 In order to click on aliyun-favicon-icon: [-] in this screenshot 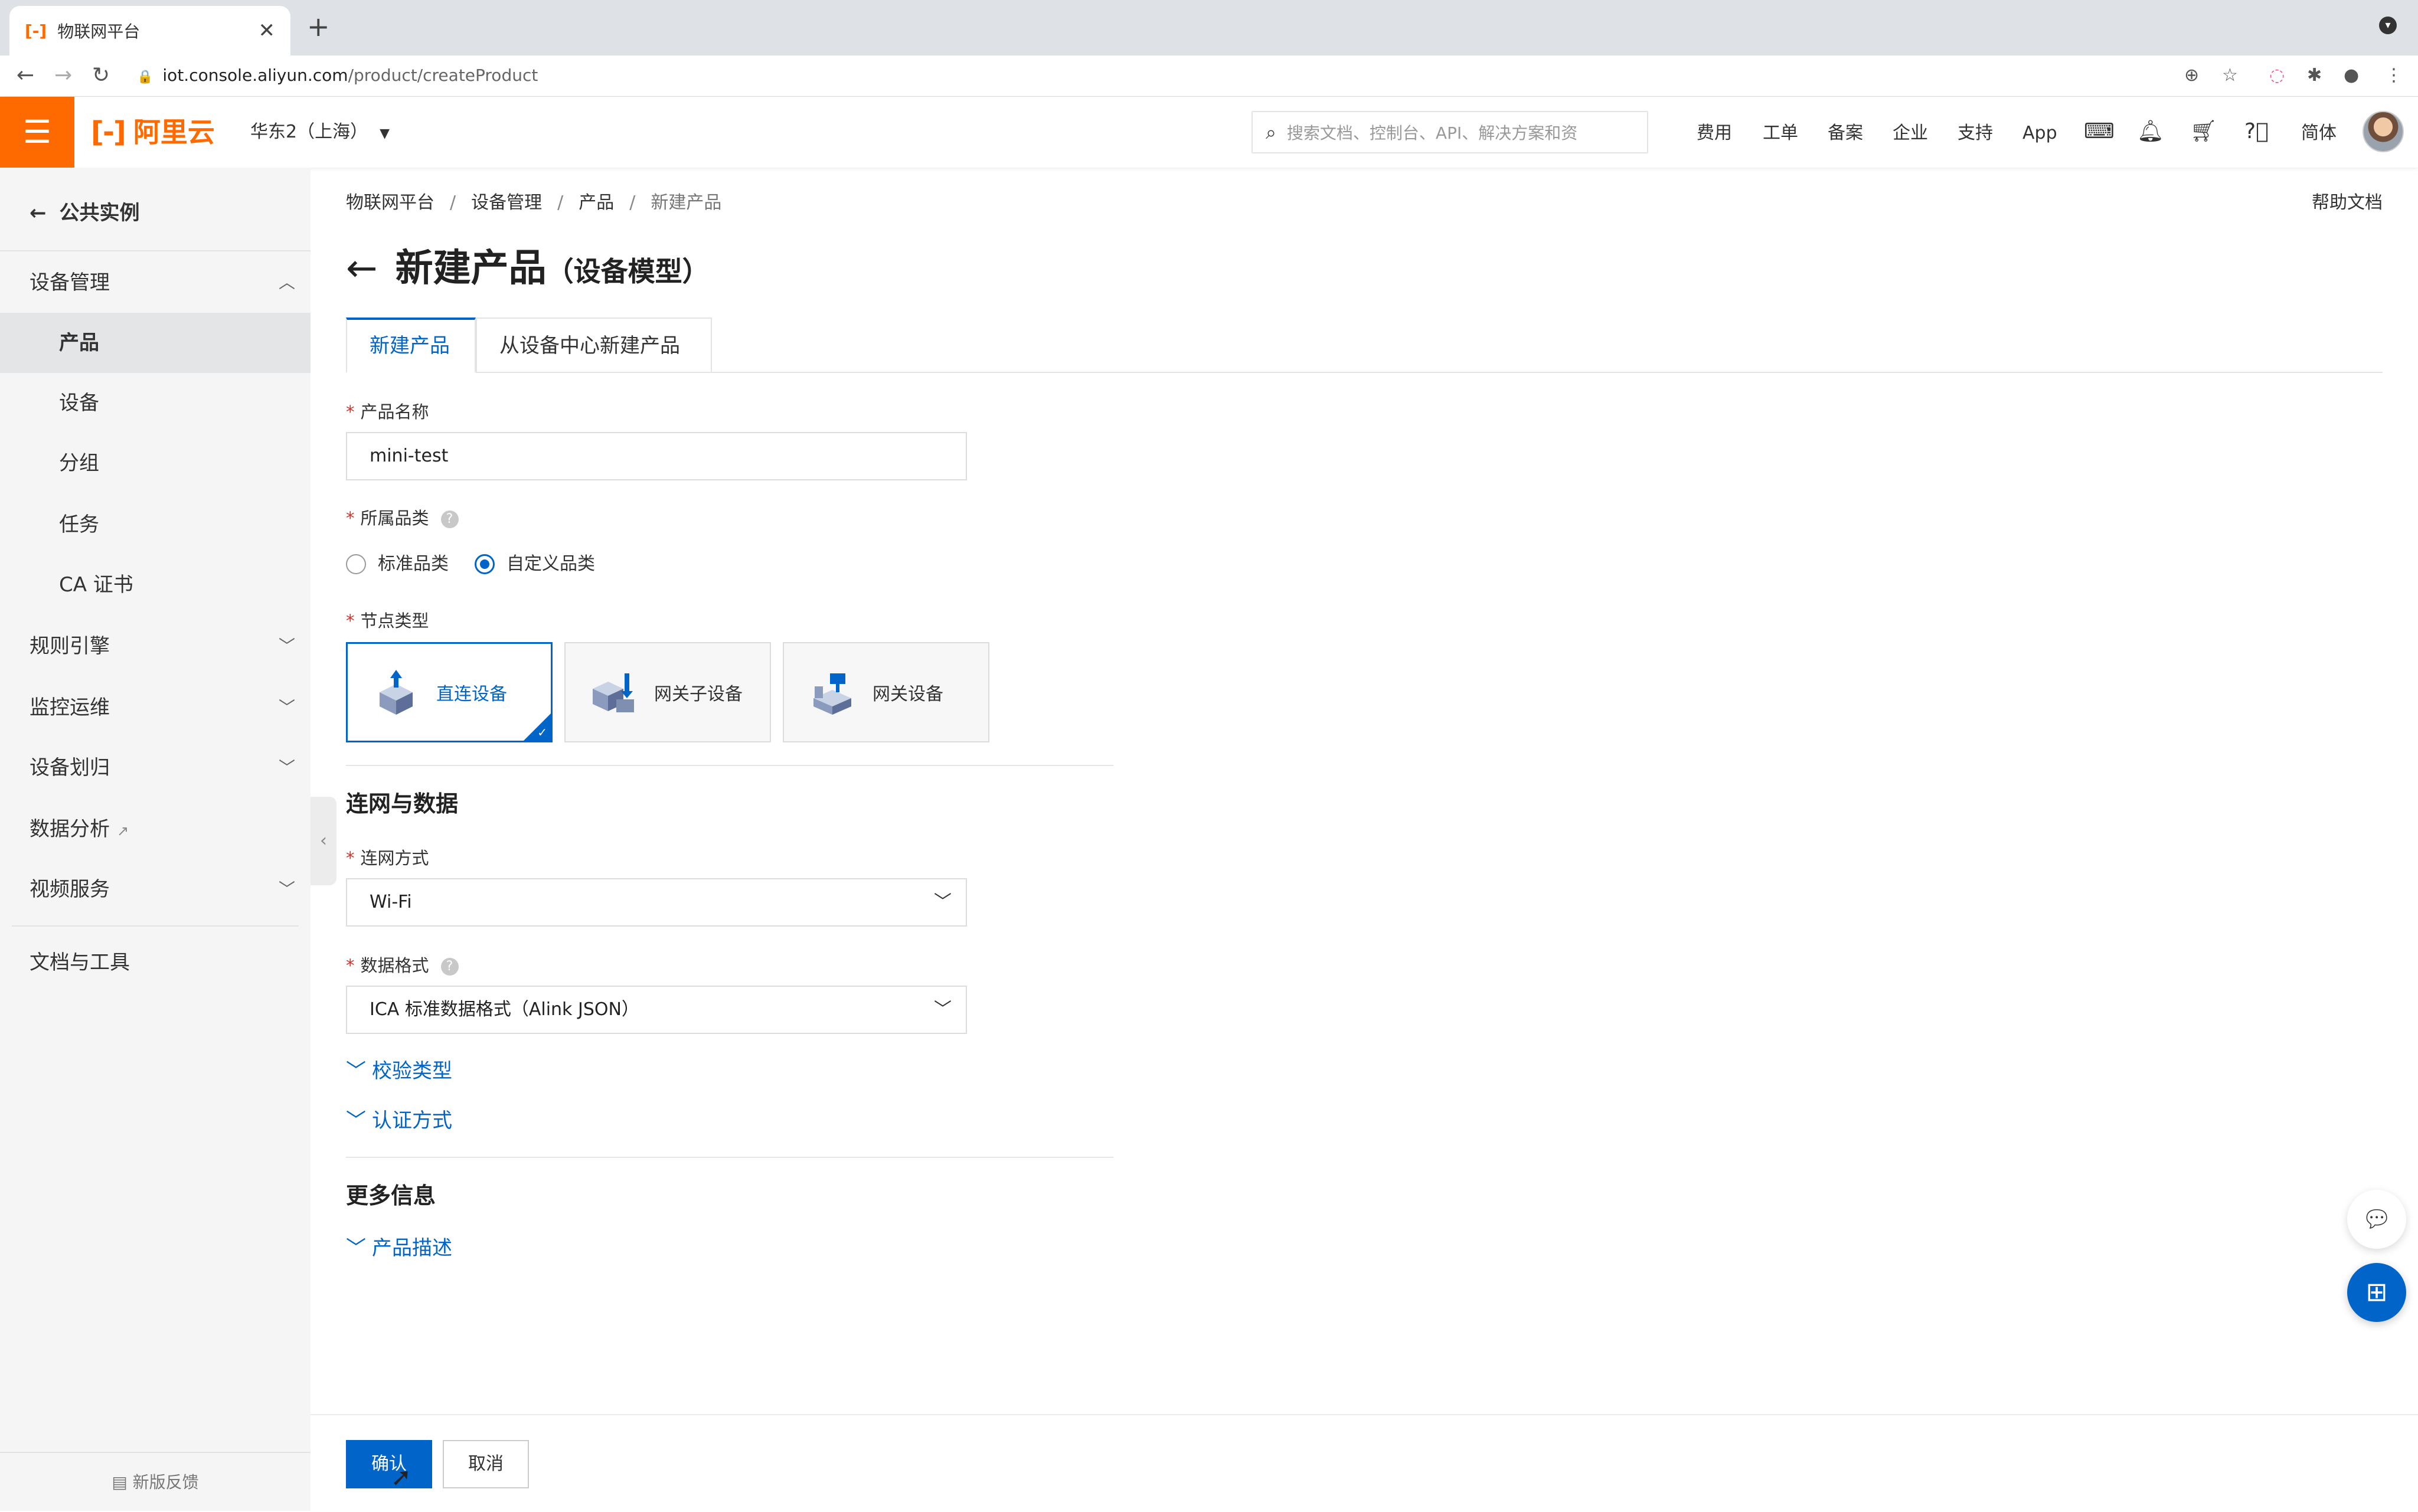, I will do `click(36, 31)`.